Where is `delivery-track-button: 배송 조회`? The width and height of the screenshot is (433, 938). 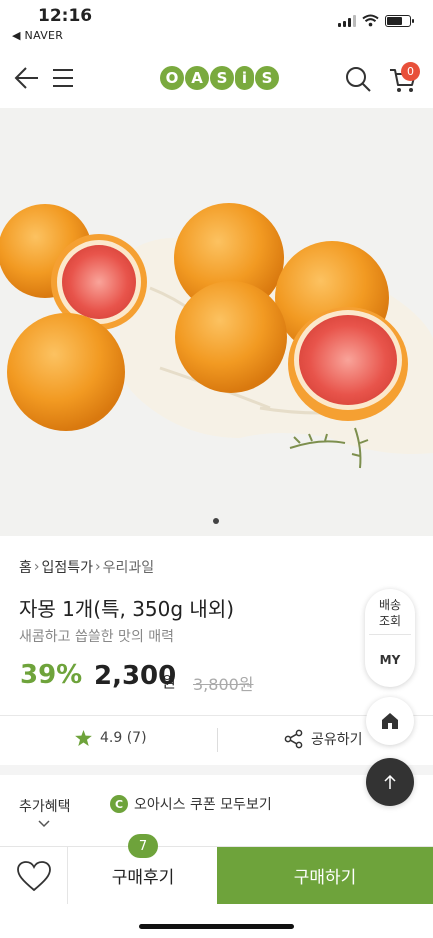
delivery-track-button: 배송 조회 is located at coordinates (390, 613).